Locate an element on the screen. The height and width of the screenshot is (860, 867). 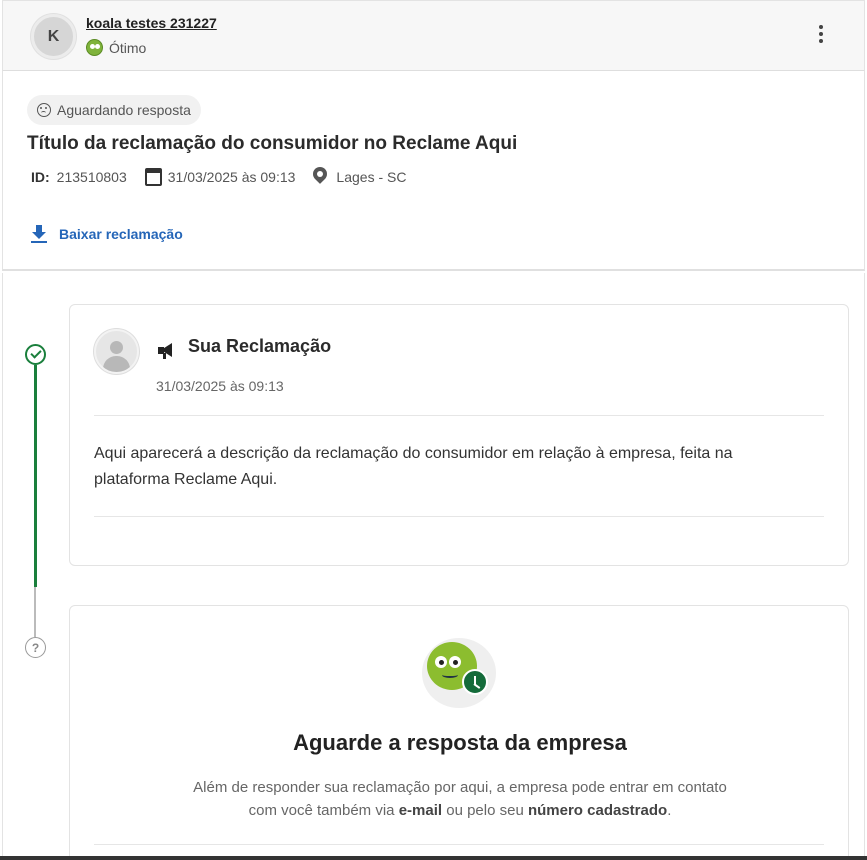
status-label: Aguardando resposta is located at coordinates (124, 110).